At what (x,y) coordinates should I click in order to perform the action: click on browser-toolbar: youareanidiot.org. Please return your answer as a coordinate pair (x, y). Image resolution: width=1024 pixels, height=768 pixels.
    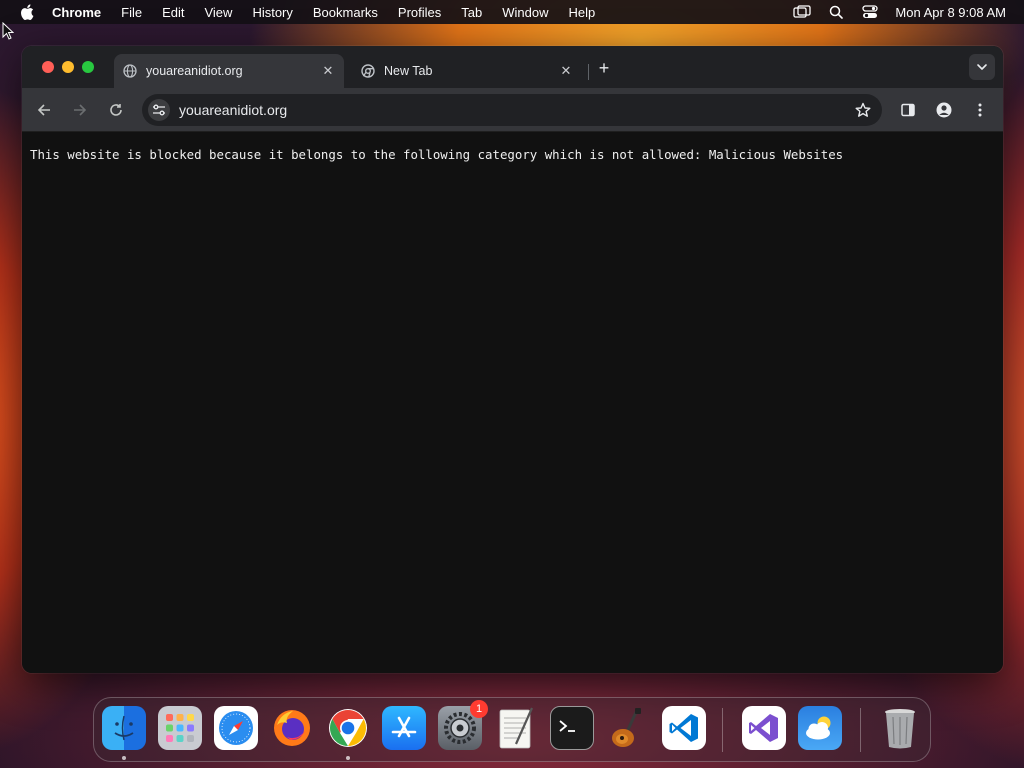
    Looking at the image, I should click on (512, 110).